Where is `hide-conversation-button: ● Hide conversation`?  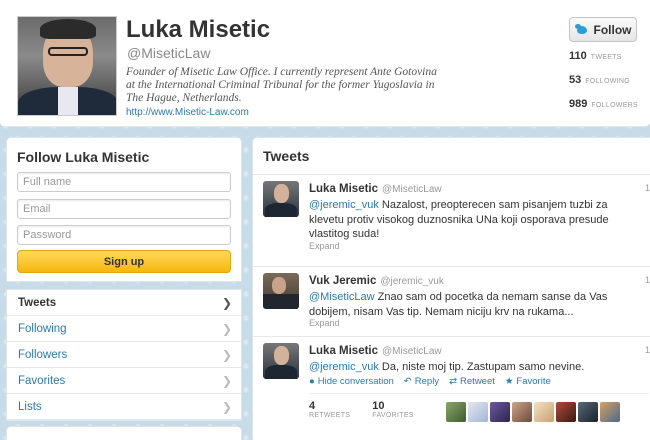 hide-conversation-button: ● Hide conversation is located at coordinates (351, 381).